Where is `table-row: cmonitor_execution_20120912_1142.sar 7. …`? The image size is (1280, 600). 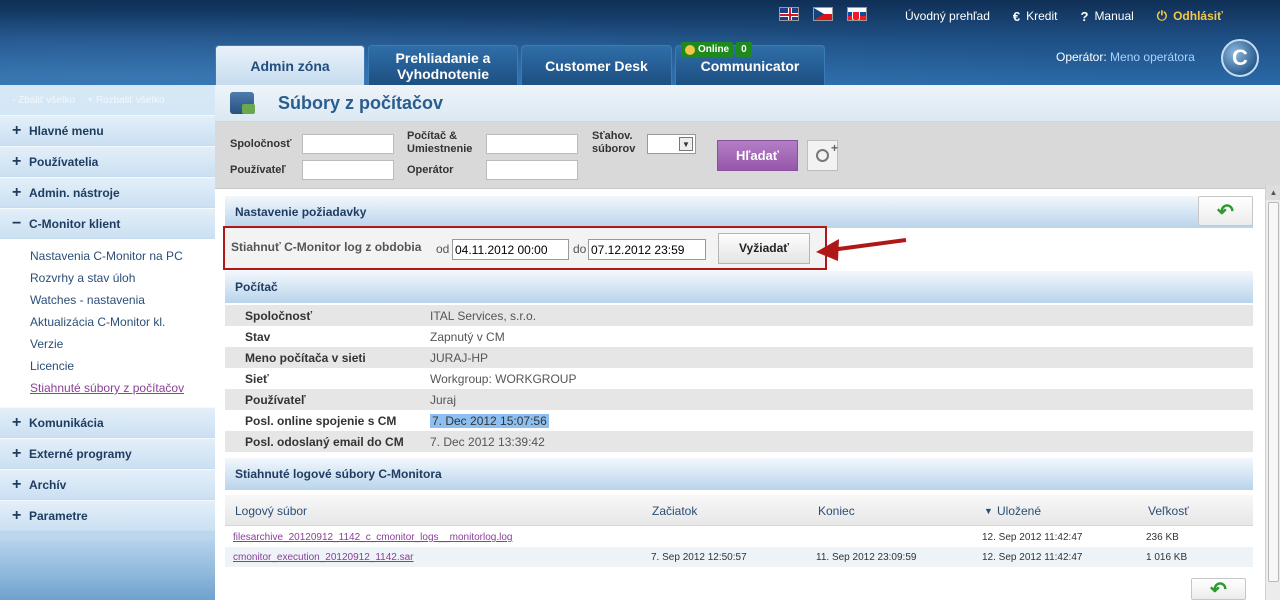 table-row: cmonitor_execution_20120912_1142.sar 7. … is located at coordinates (739, 557).